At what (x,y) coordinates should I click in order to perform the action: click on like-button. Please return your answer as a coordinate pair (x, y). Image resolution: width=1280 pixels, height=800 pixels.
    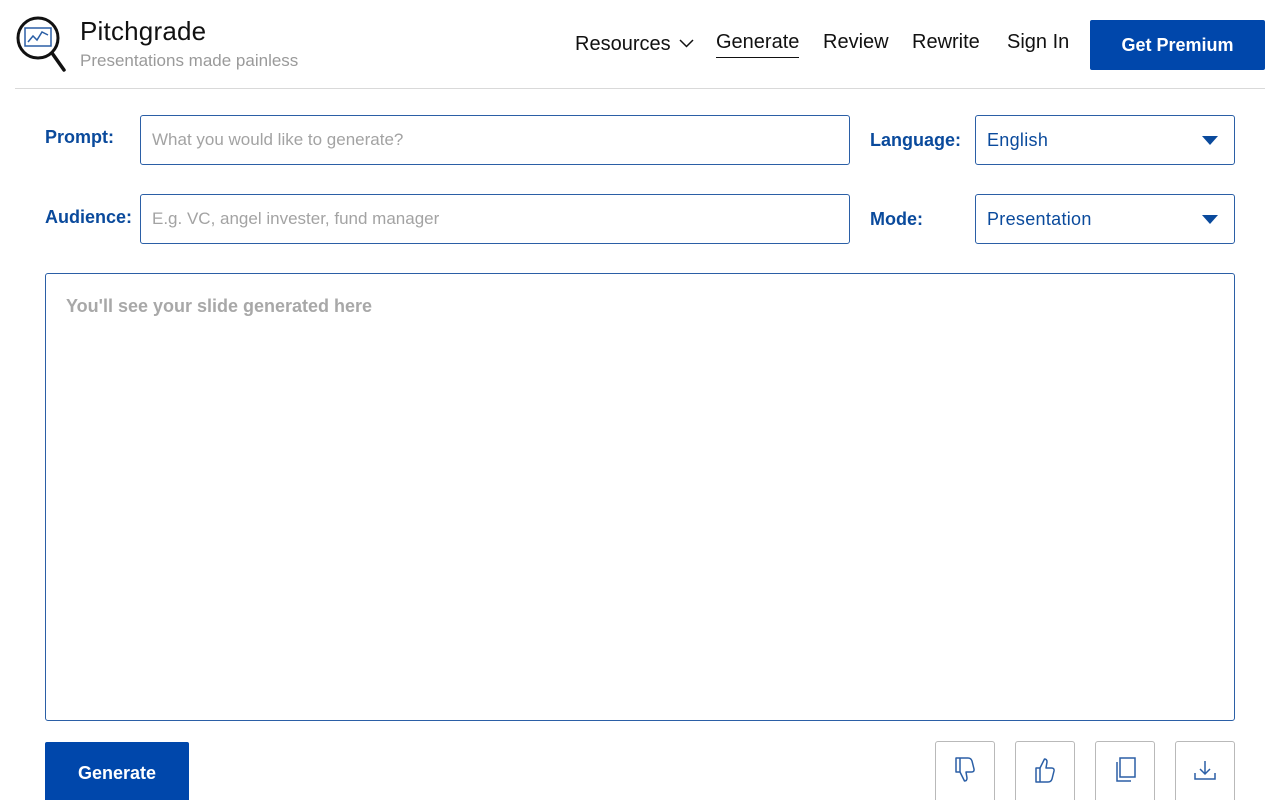
    Looking at the image, I should click on (1045, 770).